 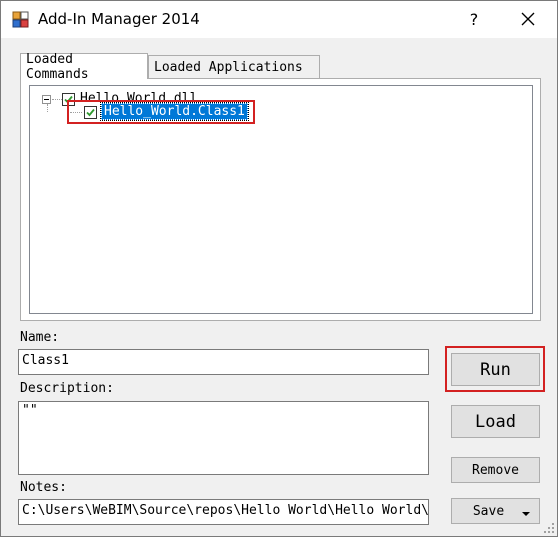 What do you see at coordinates (549, 528) in the screenshot?
I see `resize-grip-icon` at bounding box center [549, 528].